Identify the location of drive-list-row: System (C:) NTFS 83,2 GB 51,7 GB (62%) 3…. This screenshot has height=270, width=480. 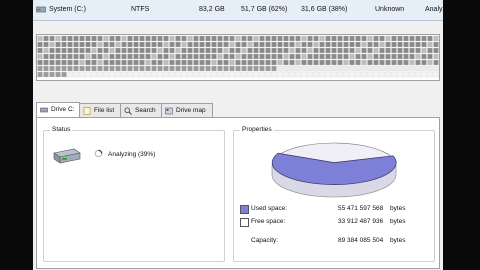
(238, 10).